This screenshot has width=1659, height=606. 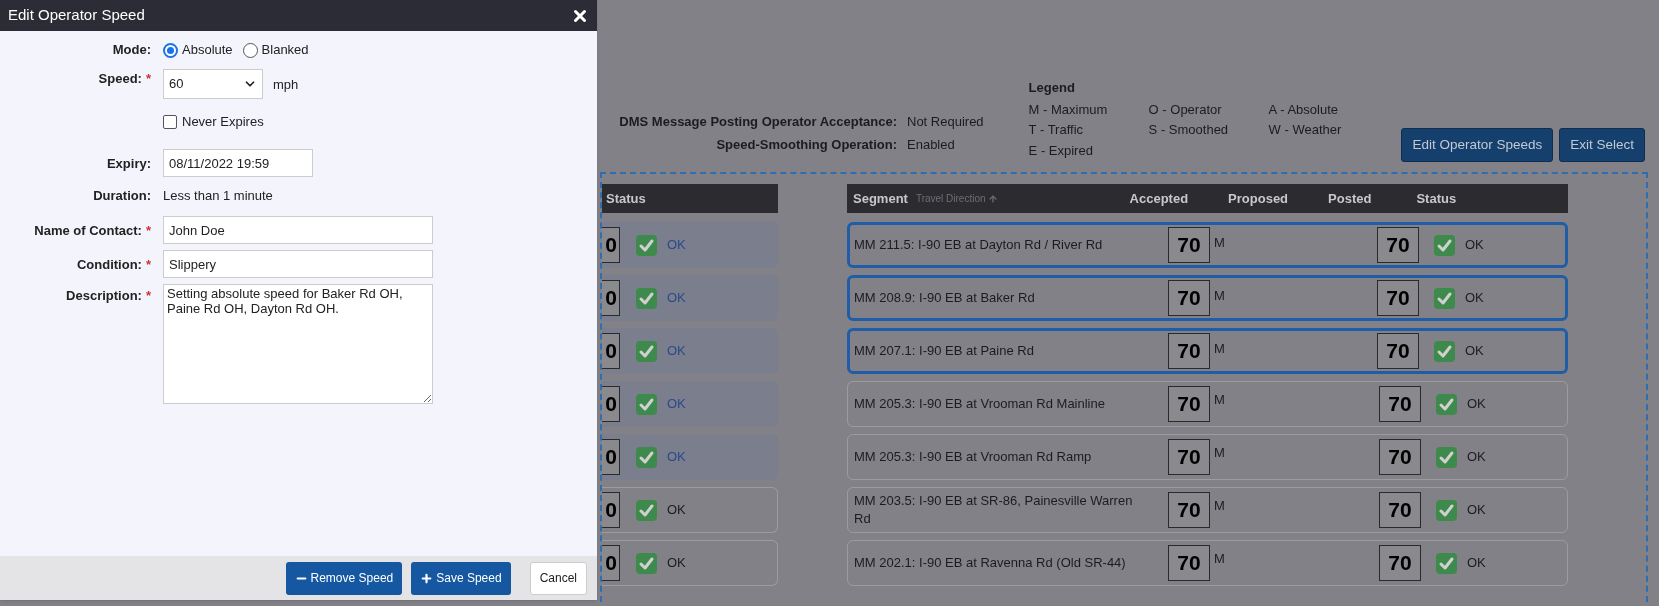 What do you see at coordinates (170, 122) in the screenshot?
I see `checkbox` at bounding box center [170, 122].